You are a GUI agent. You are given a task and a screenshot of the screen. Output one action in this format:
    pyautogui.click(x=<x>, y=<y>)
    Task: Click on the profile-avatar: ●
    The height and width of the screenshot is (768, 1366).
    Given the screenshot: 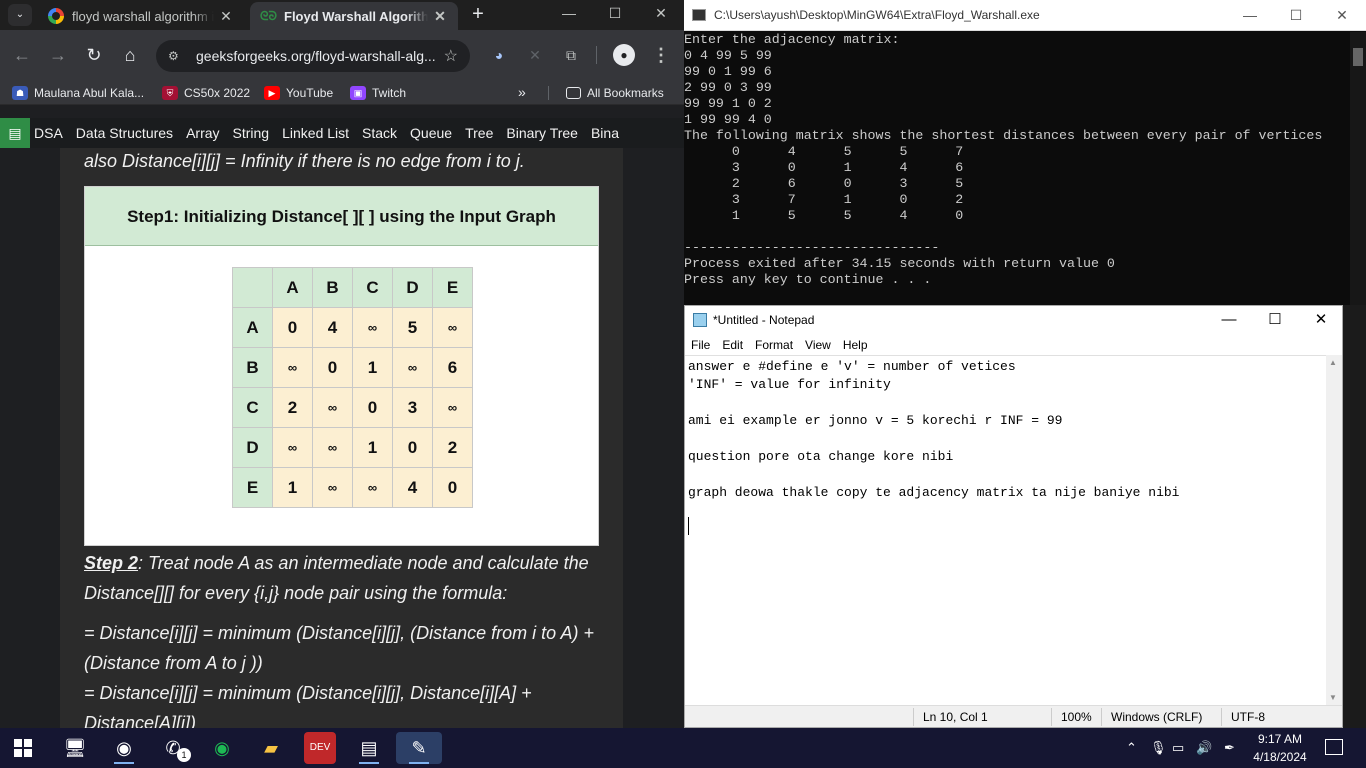 What is the action you would take?
    pyautogui.click(x=624, y=55)
    